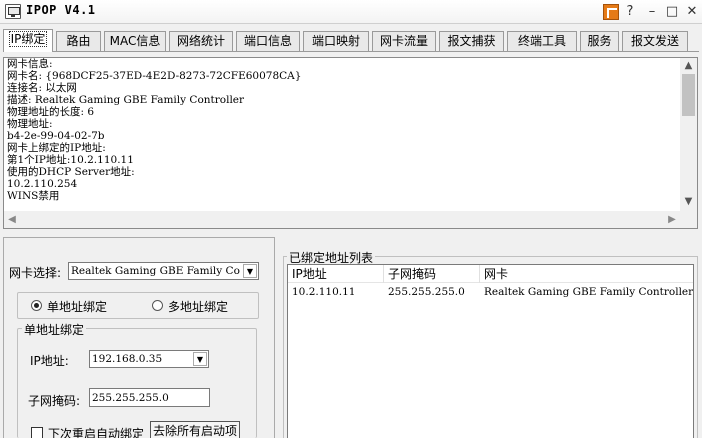  I want to click on tab-port-info: 端口信息, so click(268, 41).